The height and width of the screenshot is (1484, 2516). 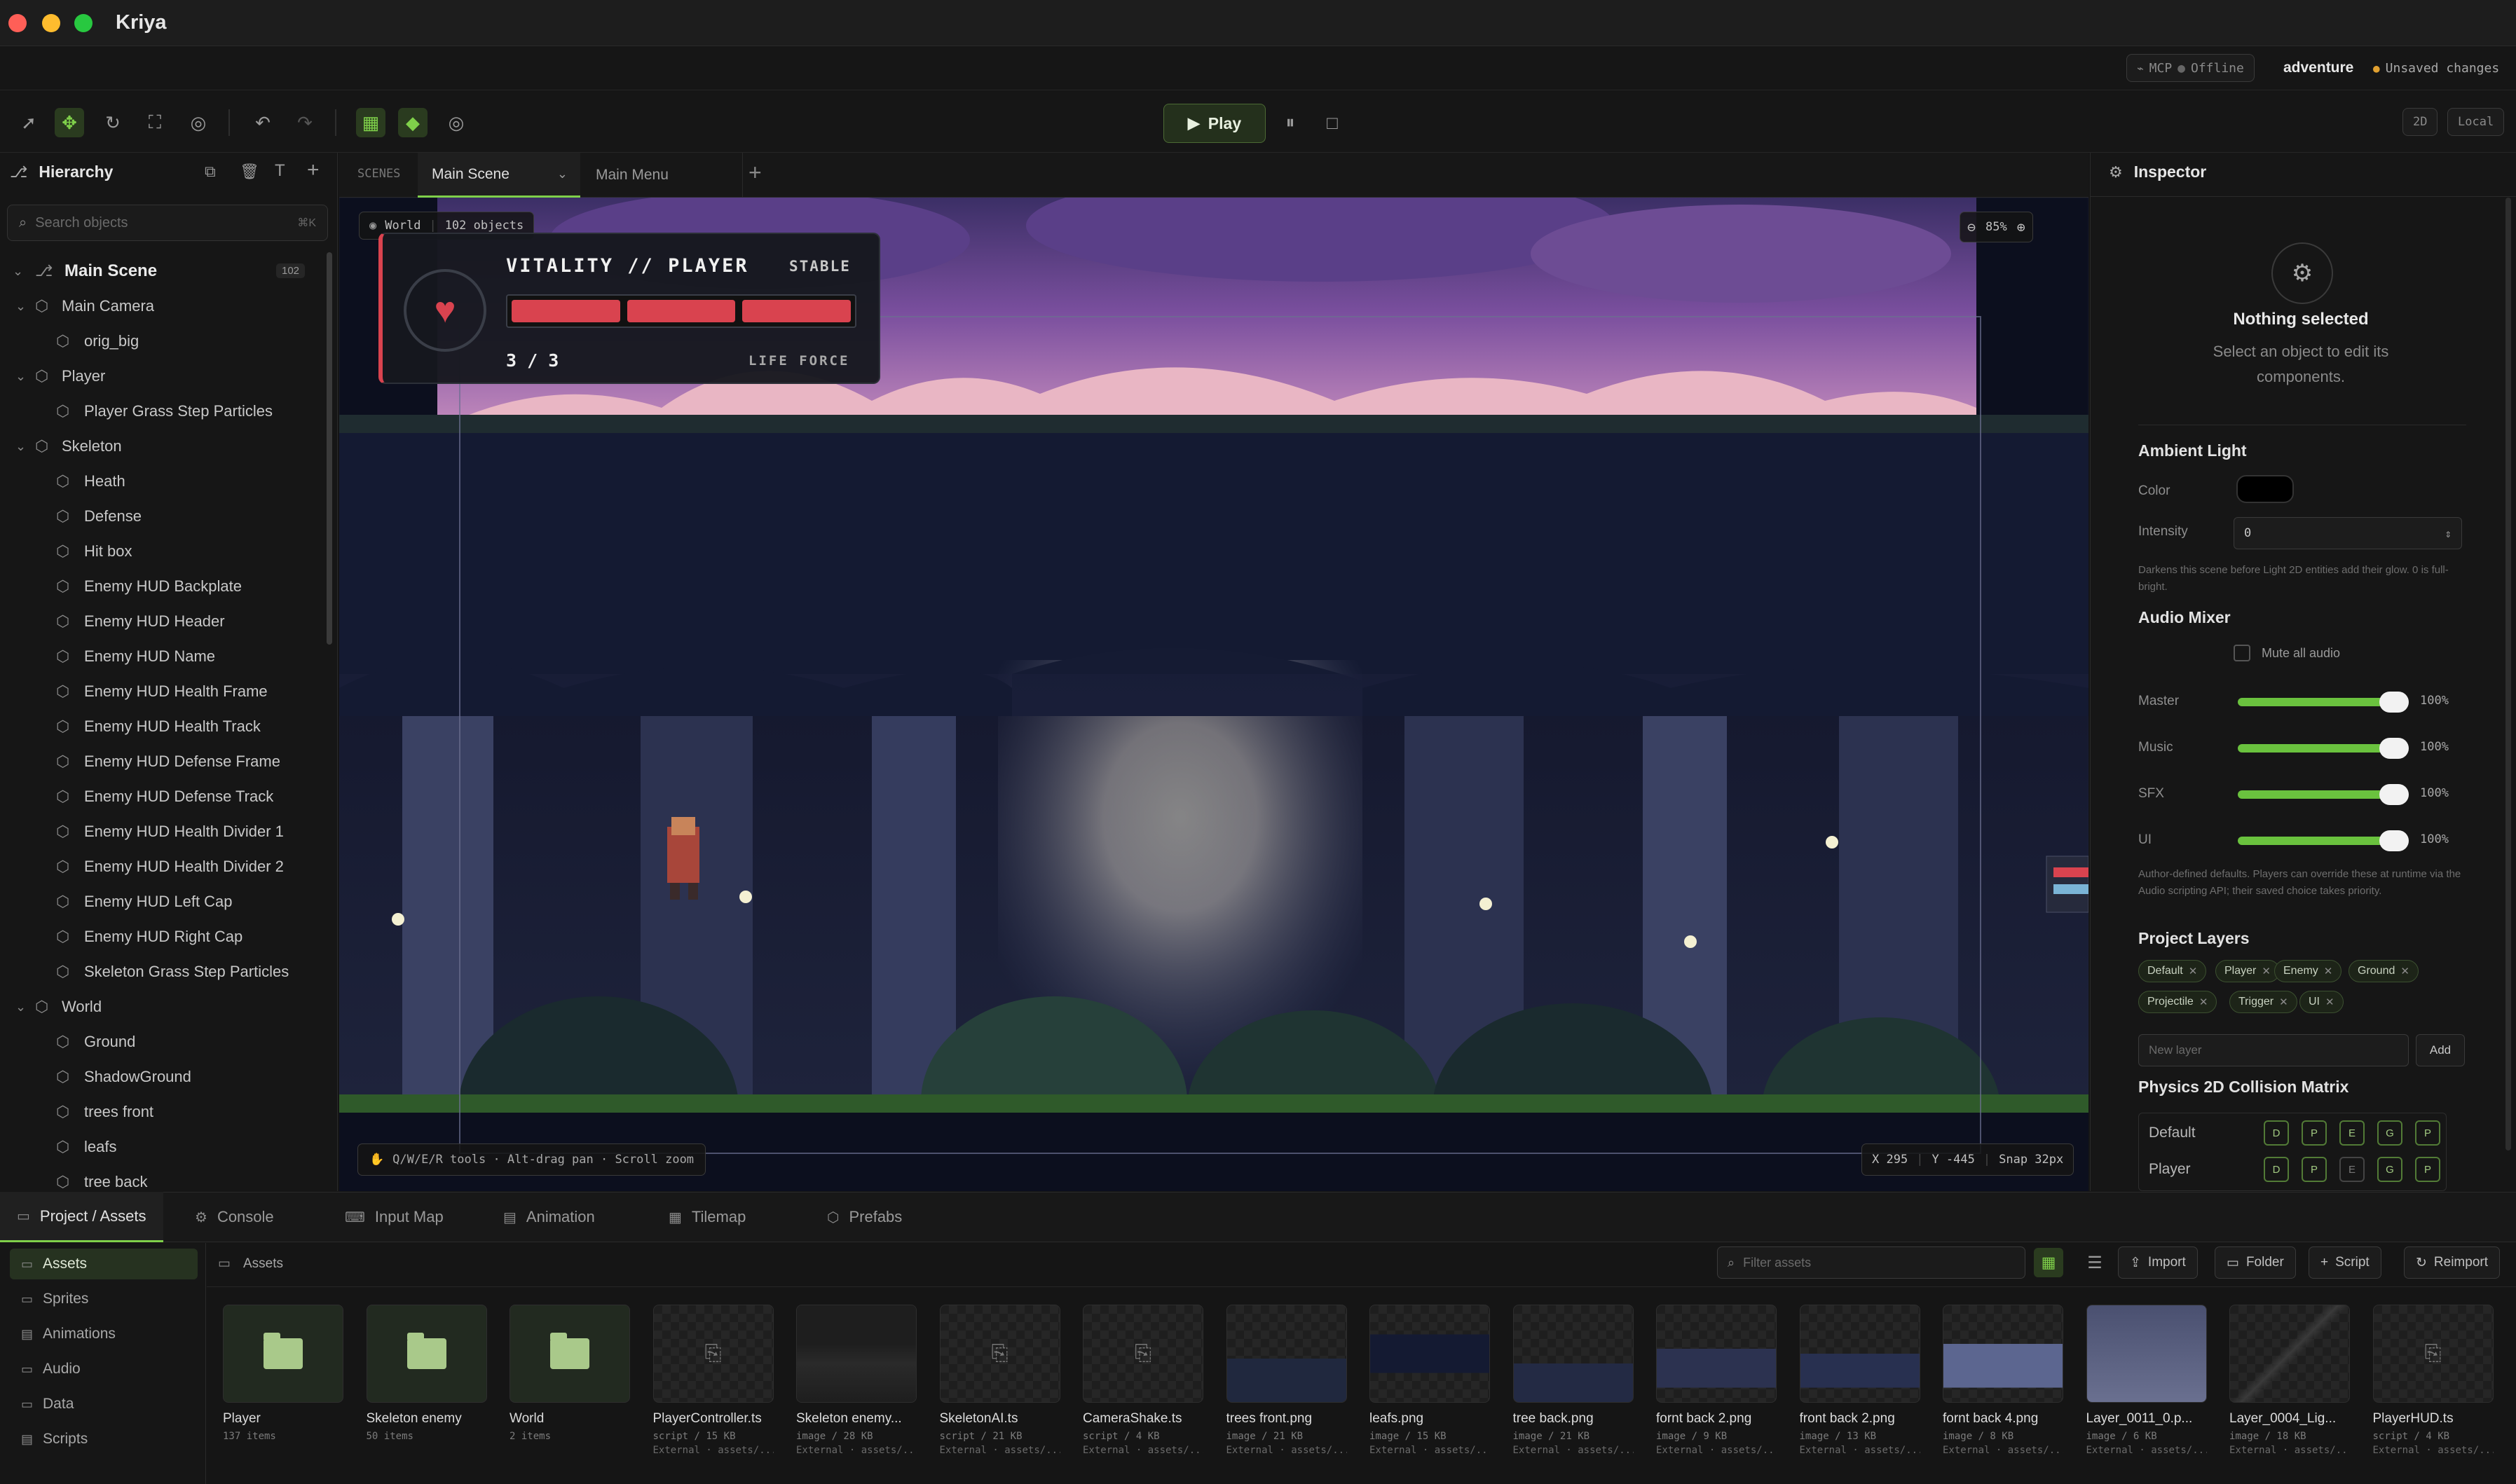 What do you see at coordinates (157, 376) in the screenshot?
I see `hierarchy-item: ⌄ ⬡ Player` at bounding box center [157, 376].